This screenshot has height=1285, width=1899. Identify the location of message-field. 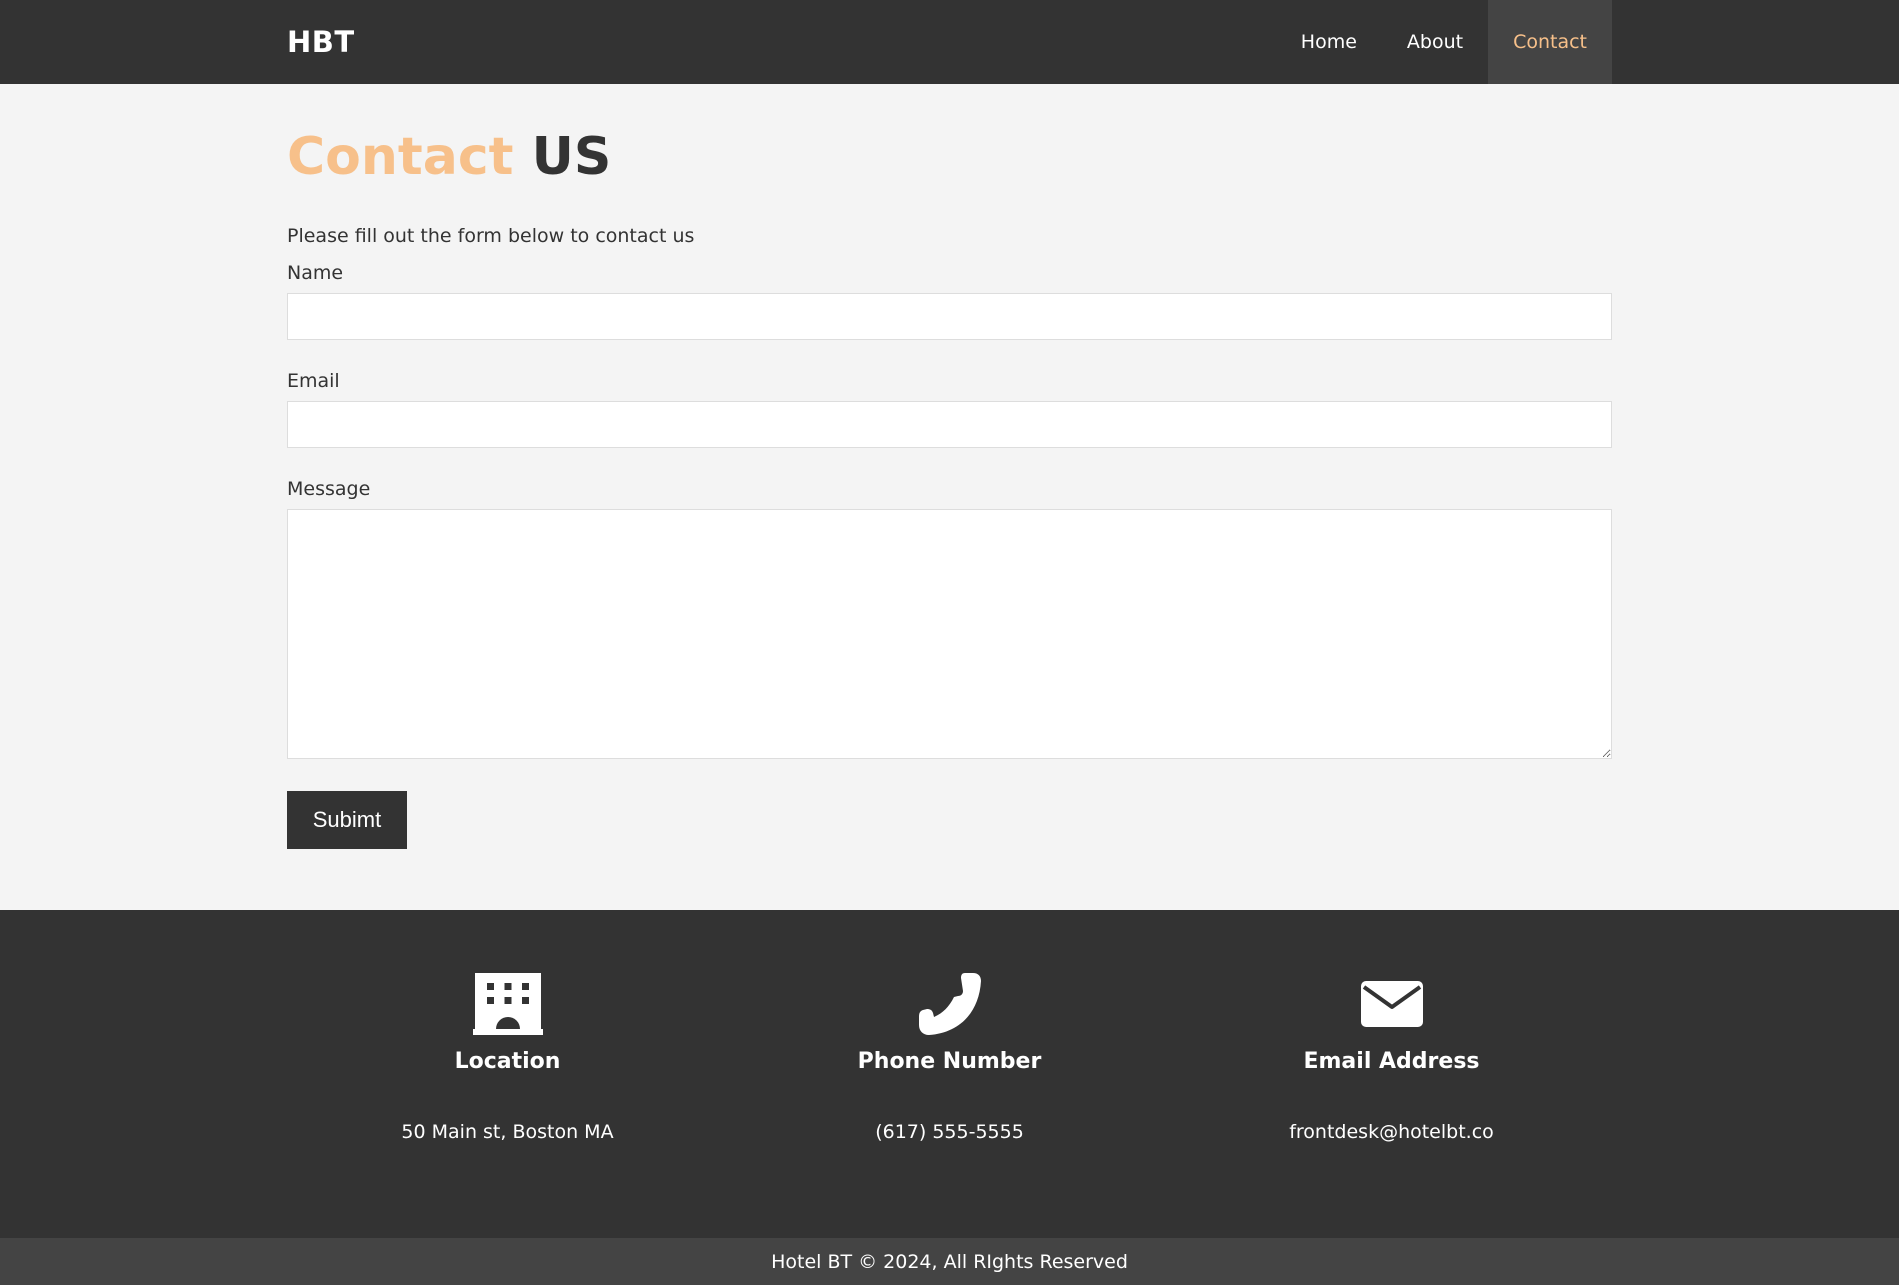
(949, 634).